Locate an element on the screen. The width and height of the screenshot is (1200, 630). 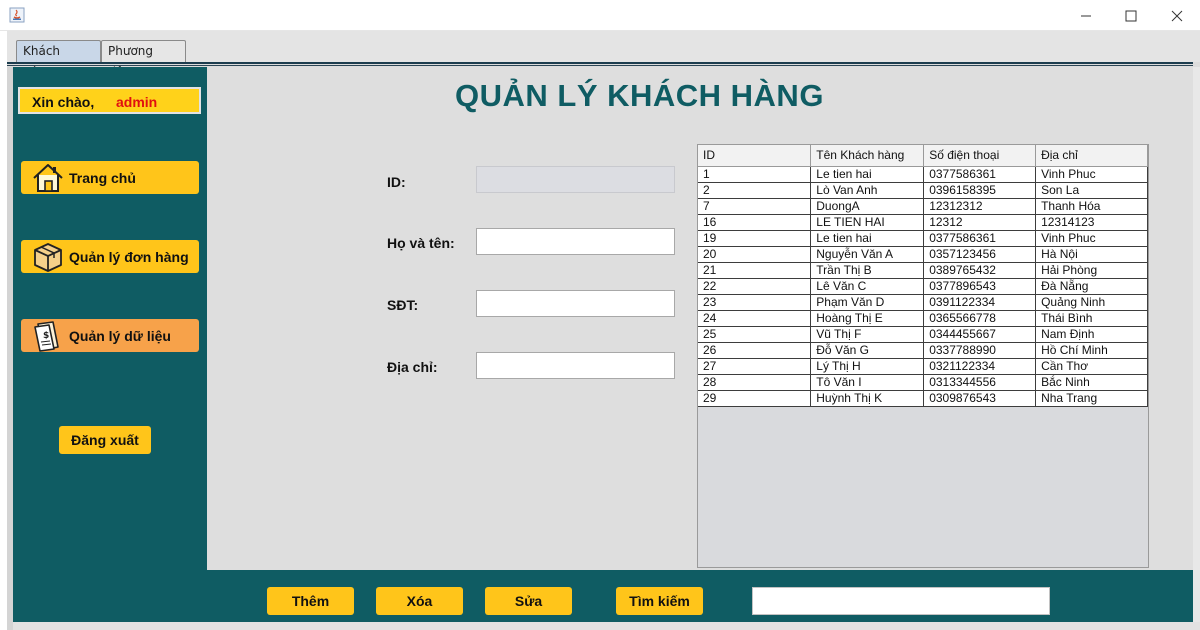
column-header-address: Địa chỉ is located at coordinates (1091, 156).